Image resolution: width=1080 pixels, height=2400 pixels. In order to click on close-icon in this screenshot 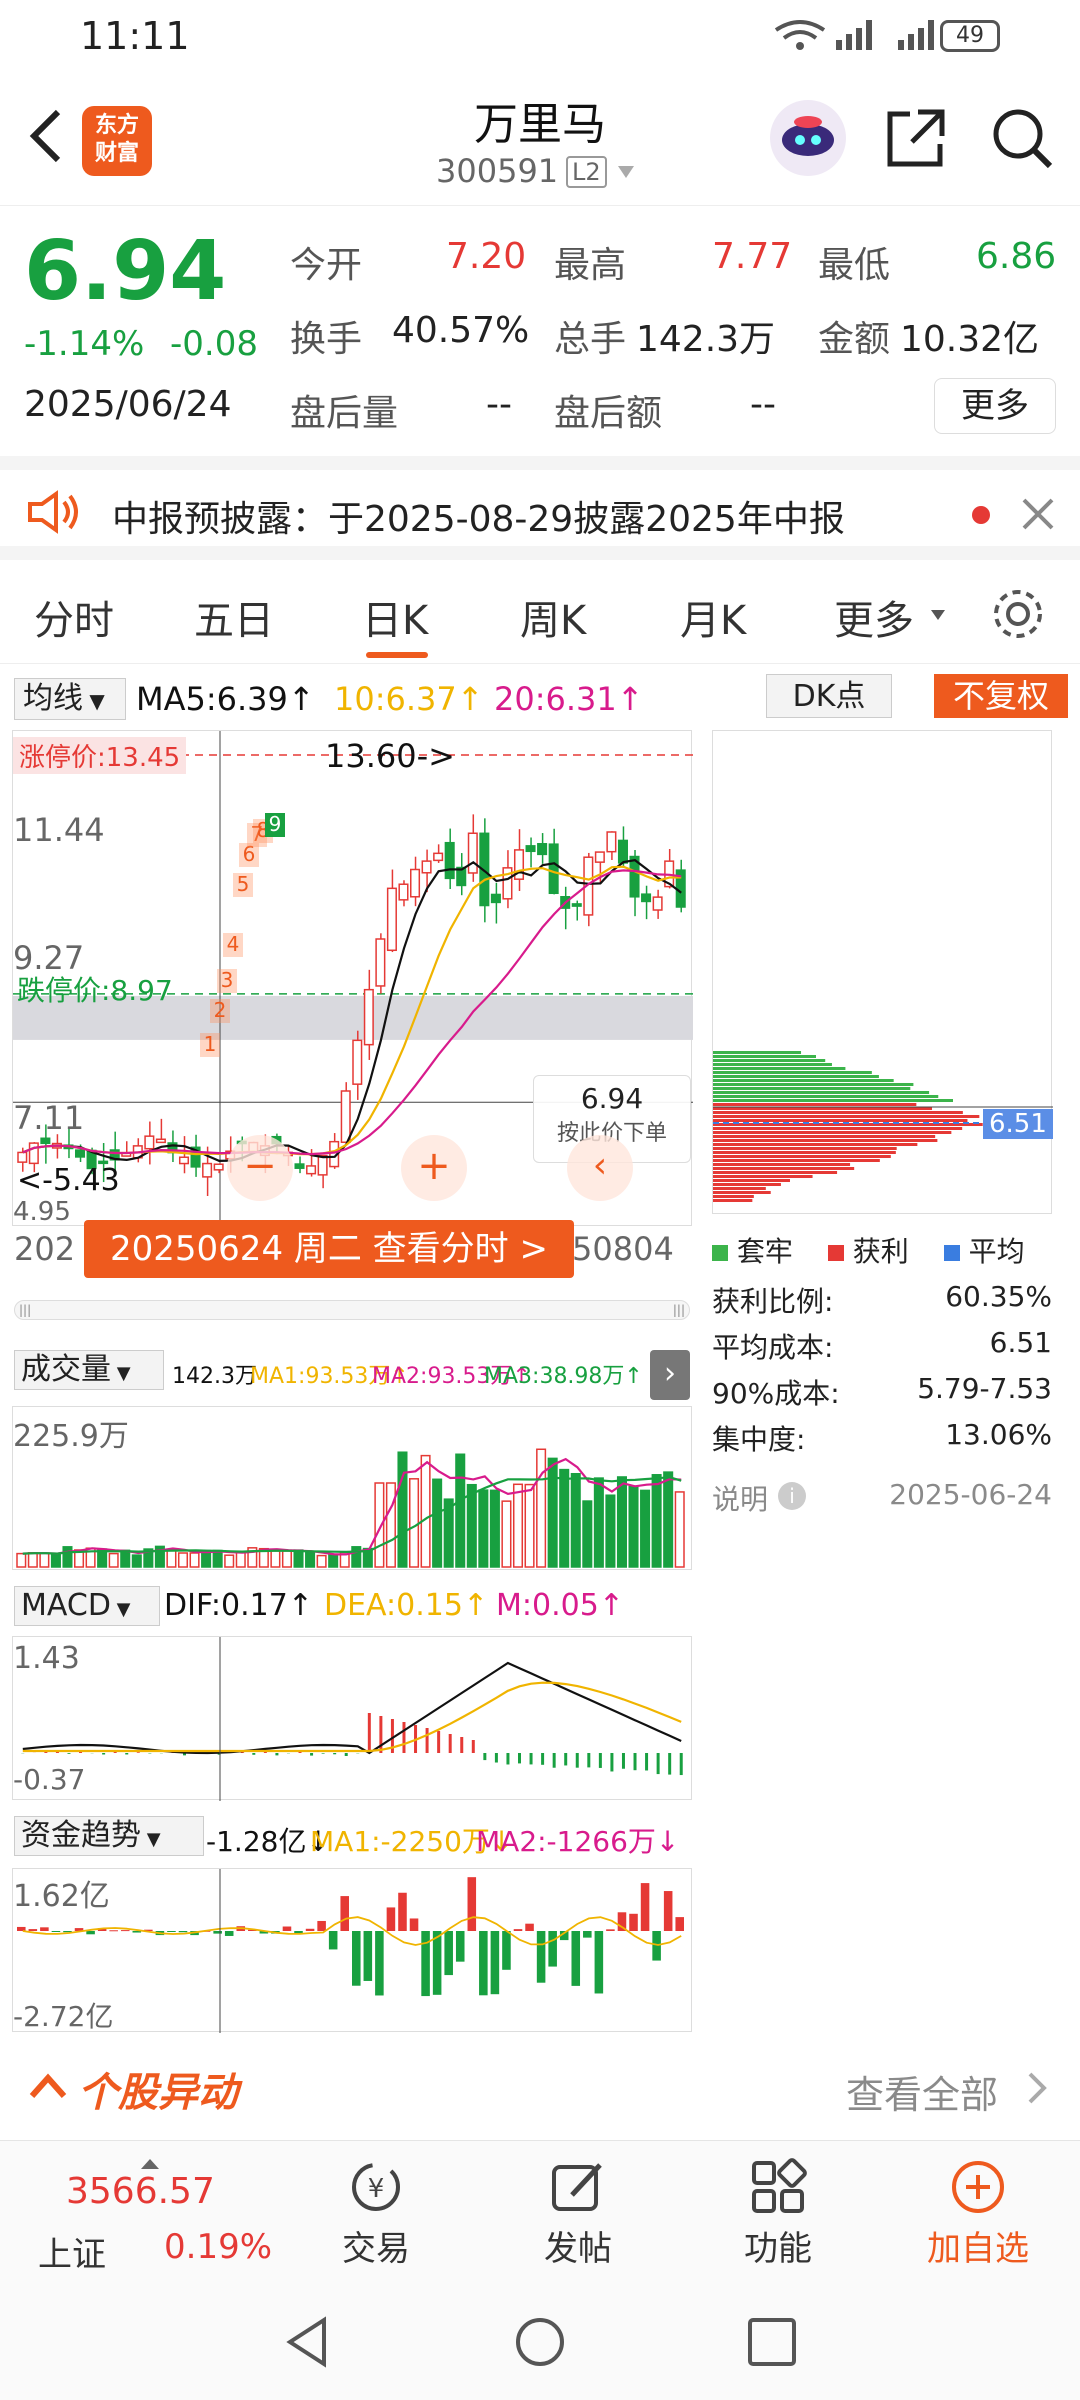, I will do `click(1038, 514)`.